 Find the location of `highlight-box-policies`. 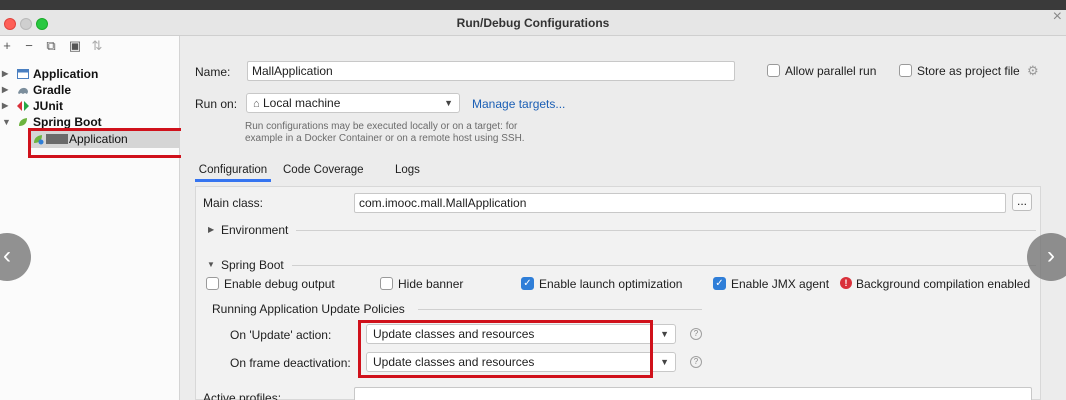

highlight-box-policies is located at coordinates (505, 349).